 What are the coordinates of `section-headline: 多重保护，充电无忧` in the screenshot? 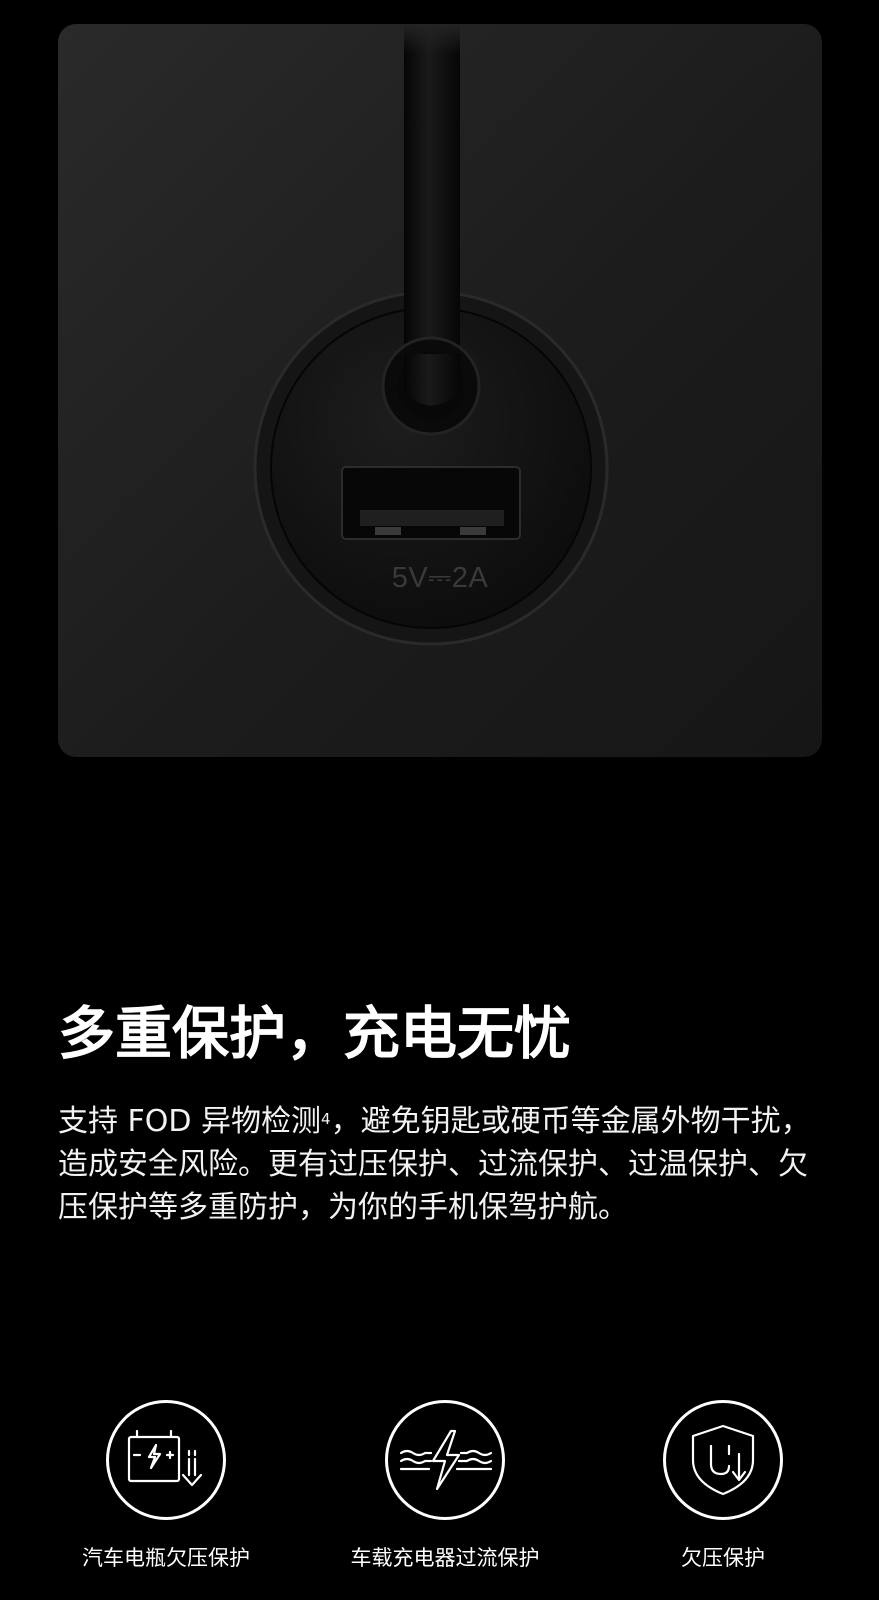 It's located at (314, 1034).